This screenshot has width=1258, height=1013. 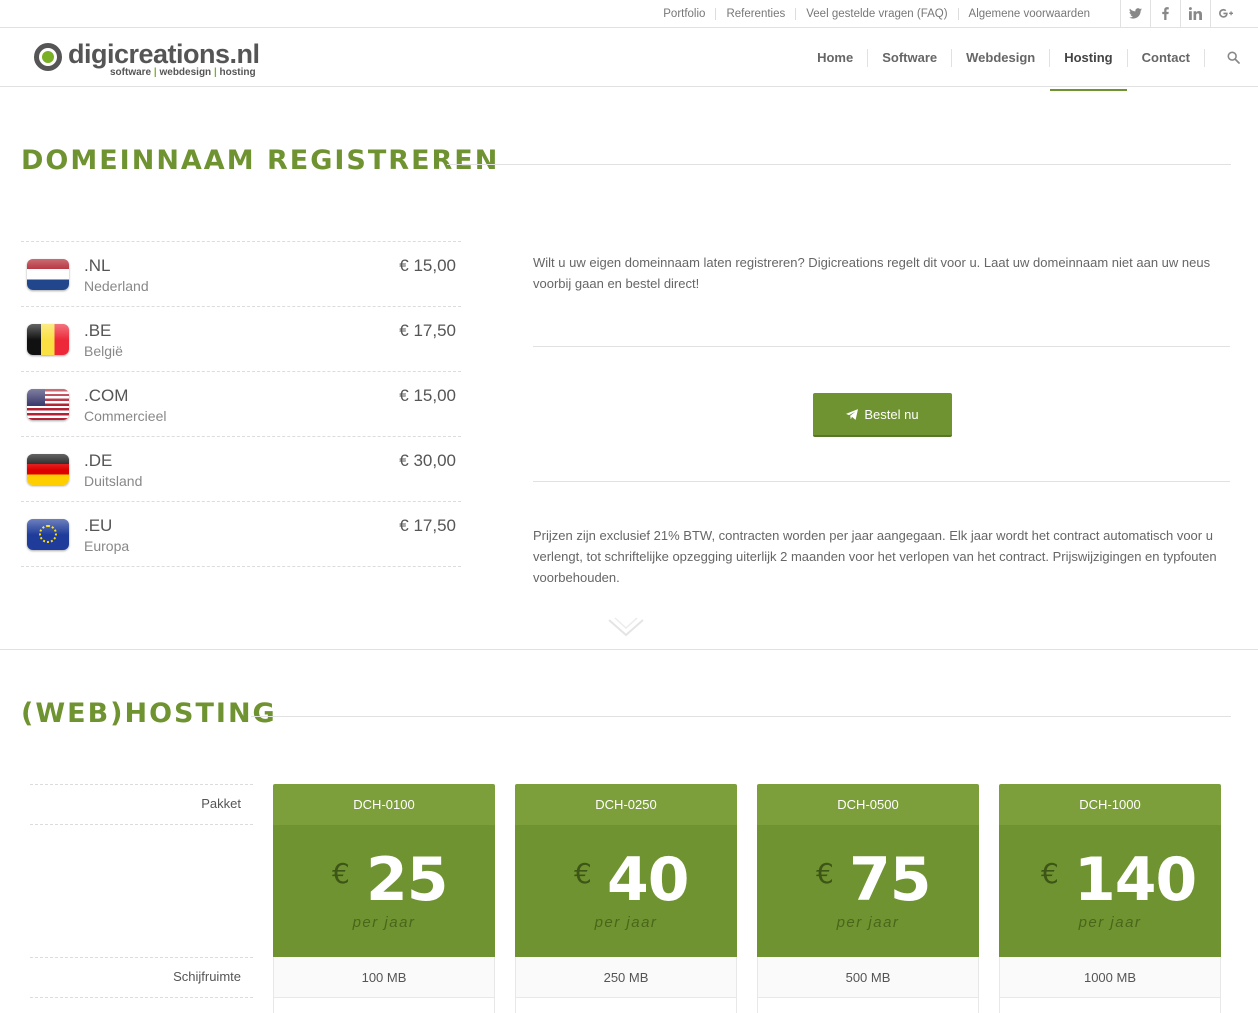 What do you see at coordinates (183, 72) in the screenshot?
I see `logo-tagline: software | webdesign | hosting` at bounding box center [183, 72].